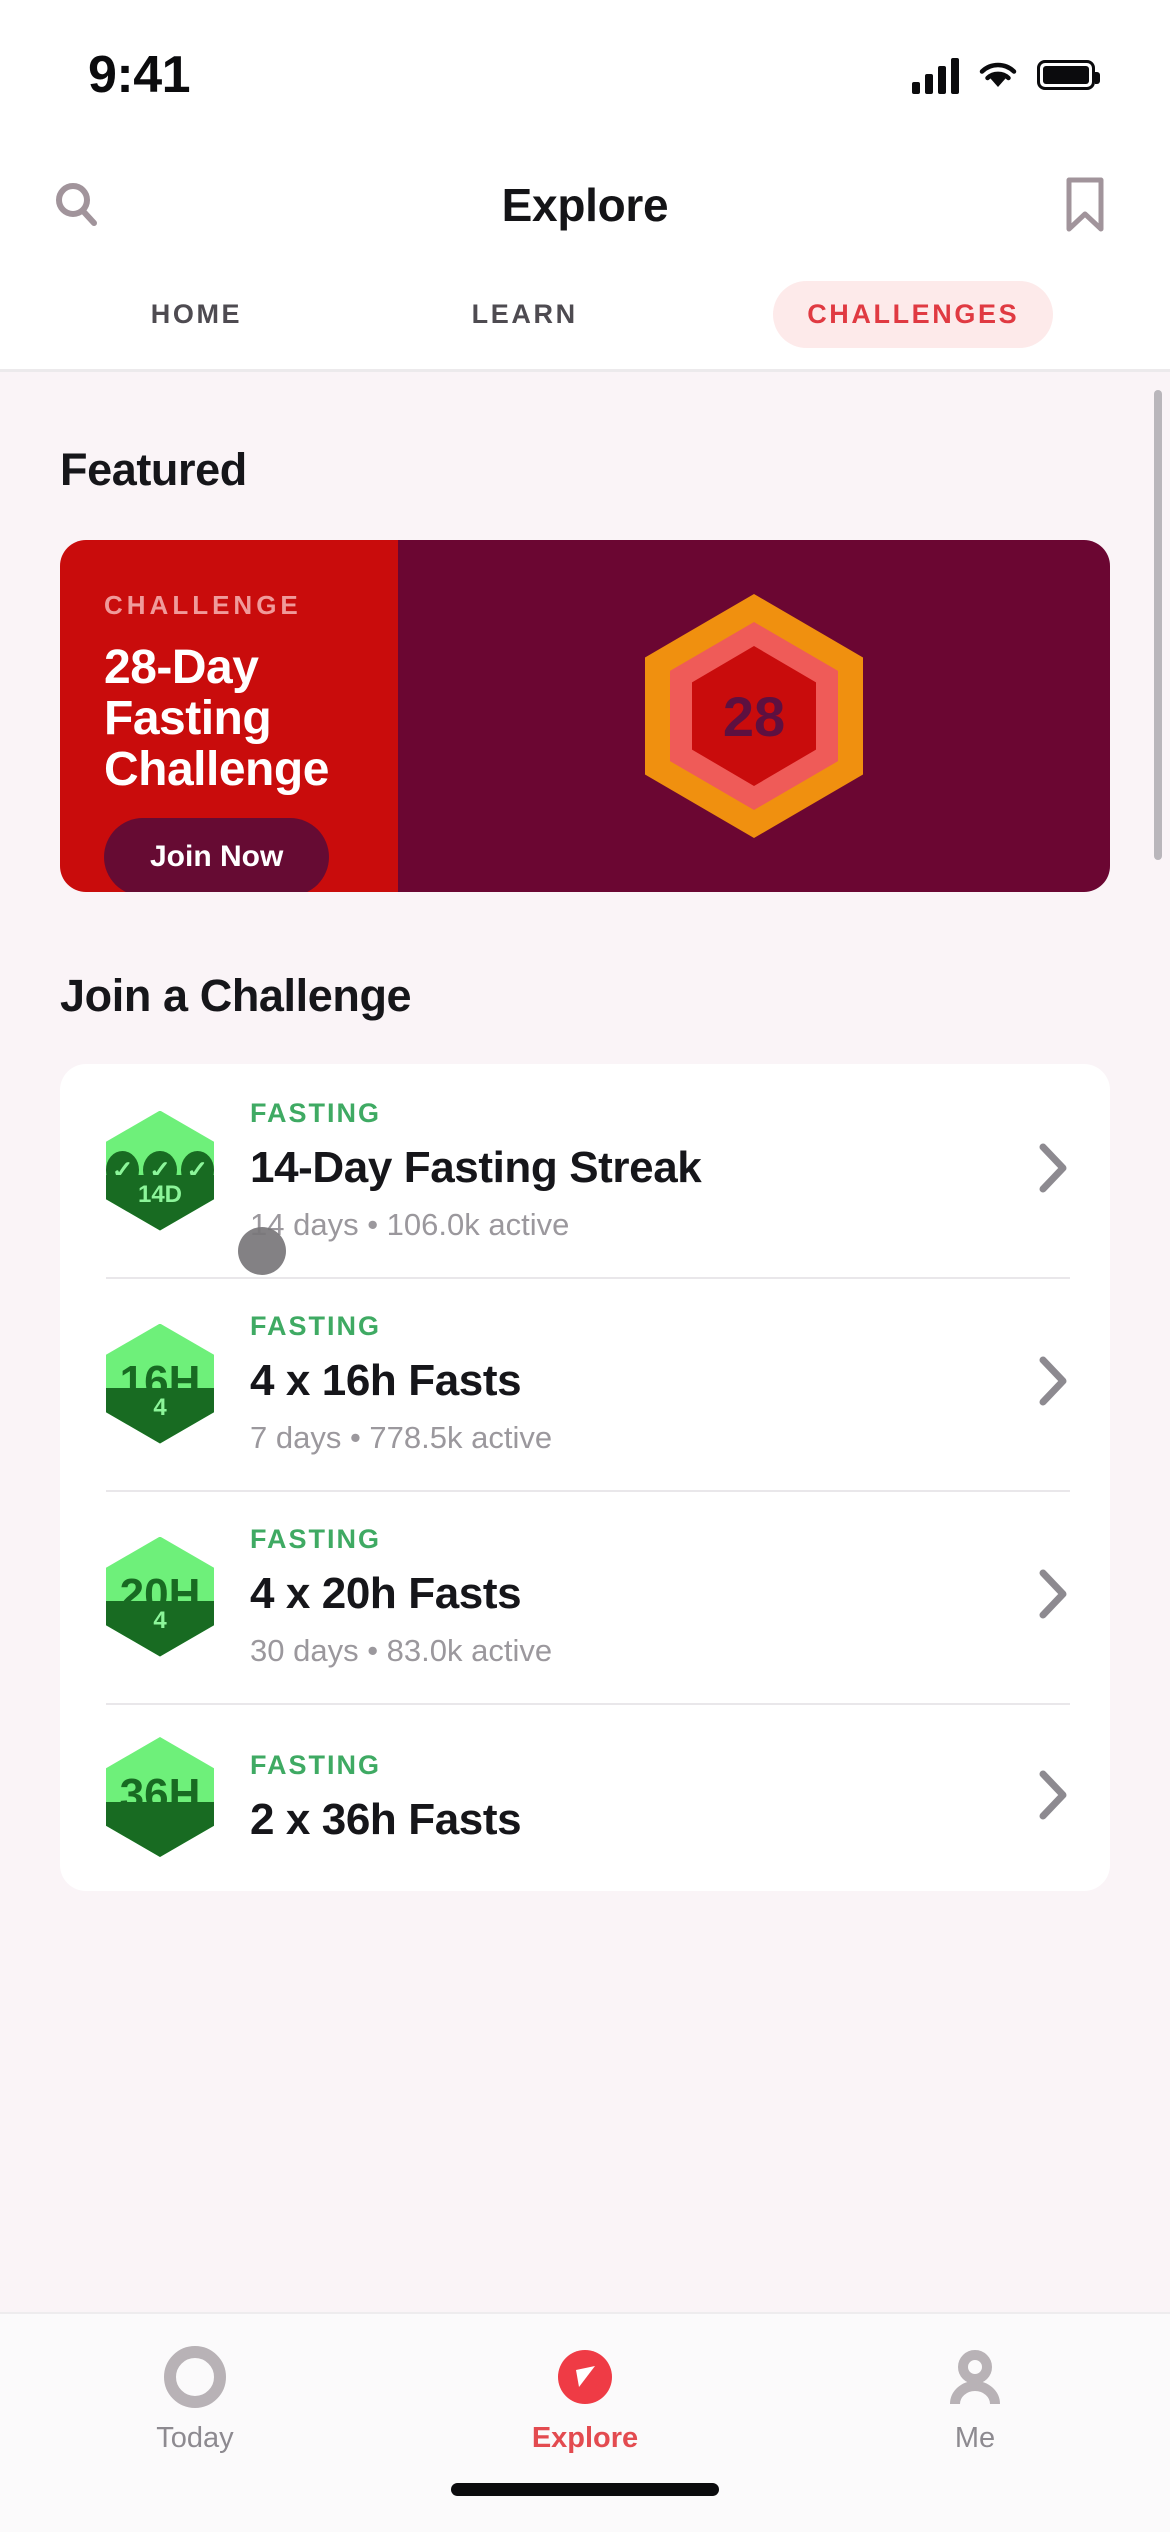 This screenshot has height=2532, width=1170. I want to click on battery-full-icon, so click(1068, 75).